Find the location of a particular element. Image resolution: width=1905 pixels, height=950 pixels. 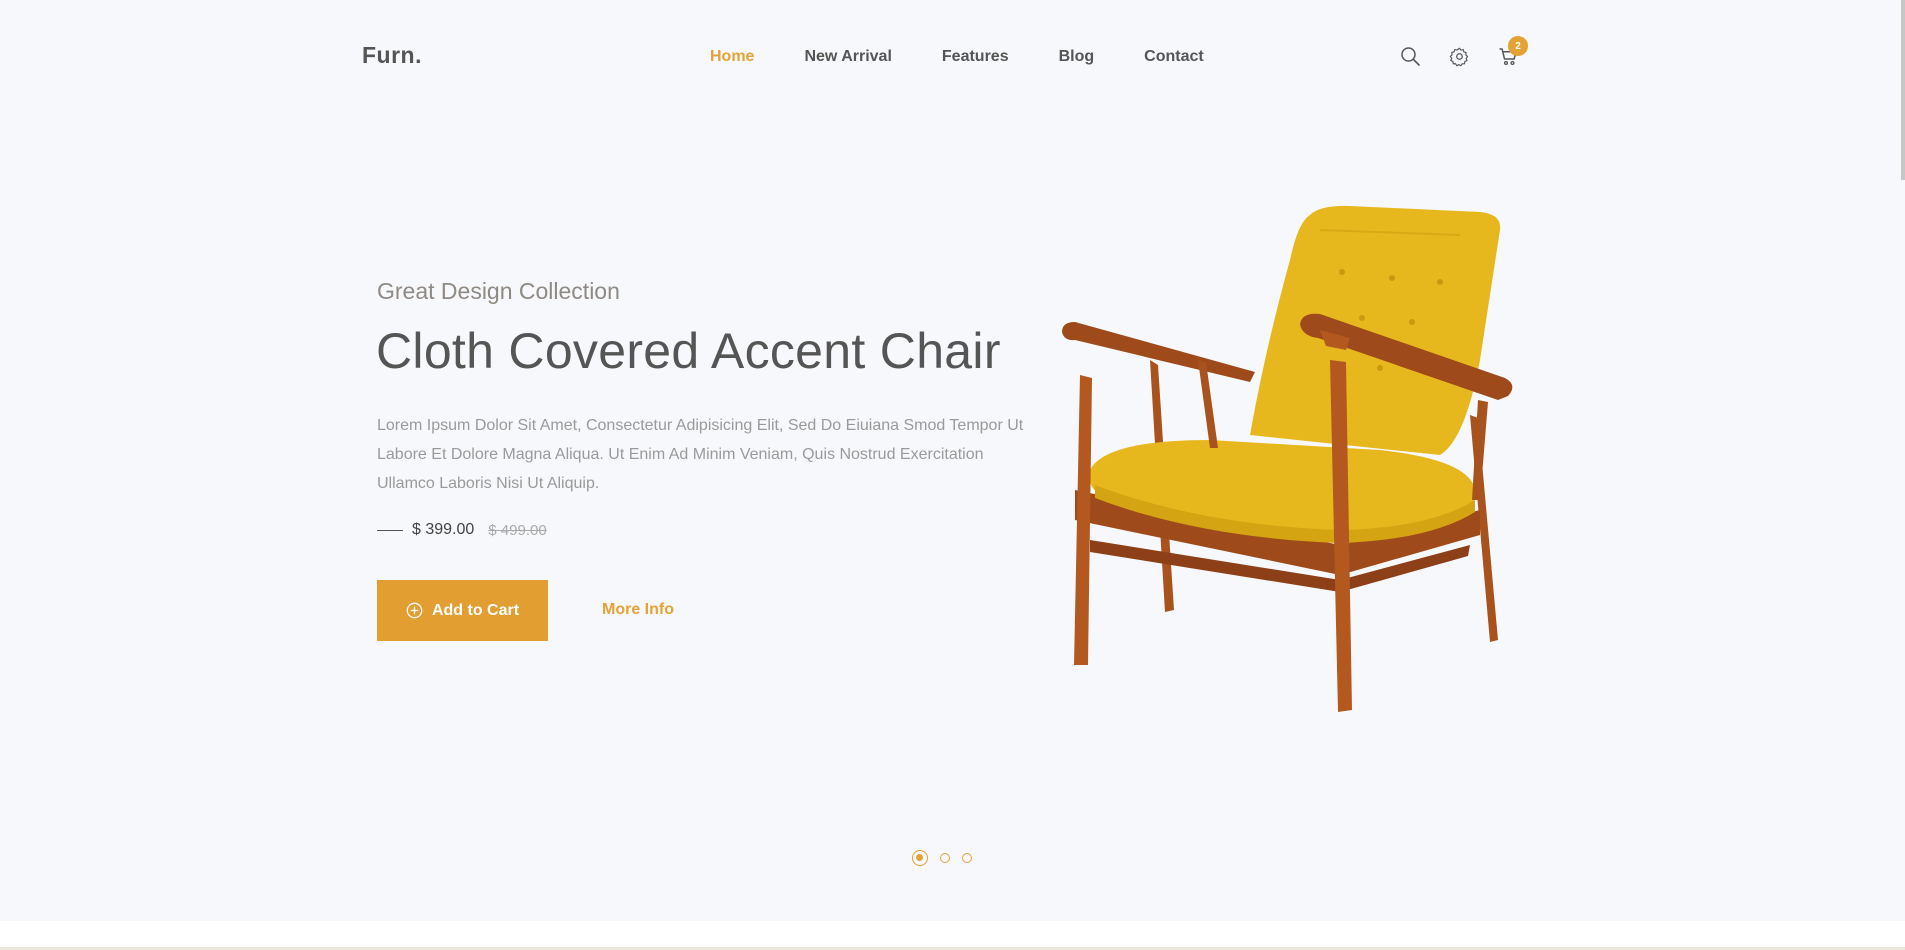

cart-icon: 2 is located at coordinates (1513, 51).